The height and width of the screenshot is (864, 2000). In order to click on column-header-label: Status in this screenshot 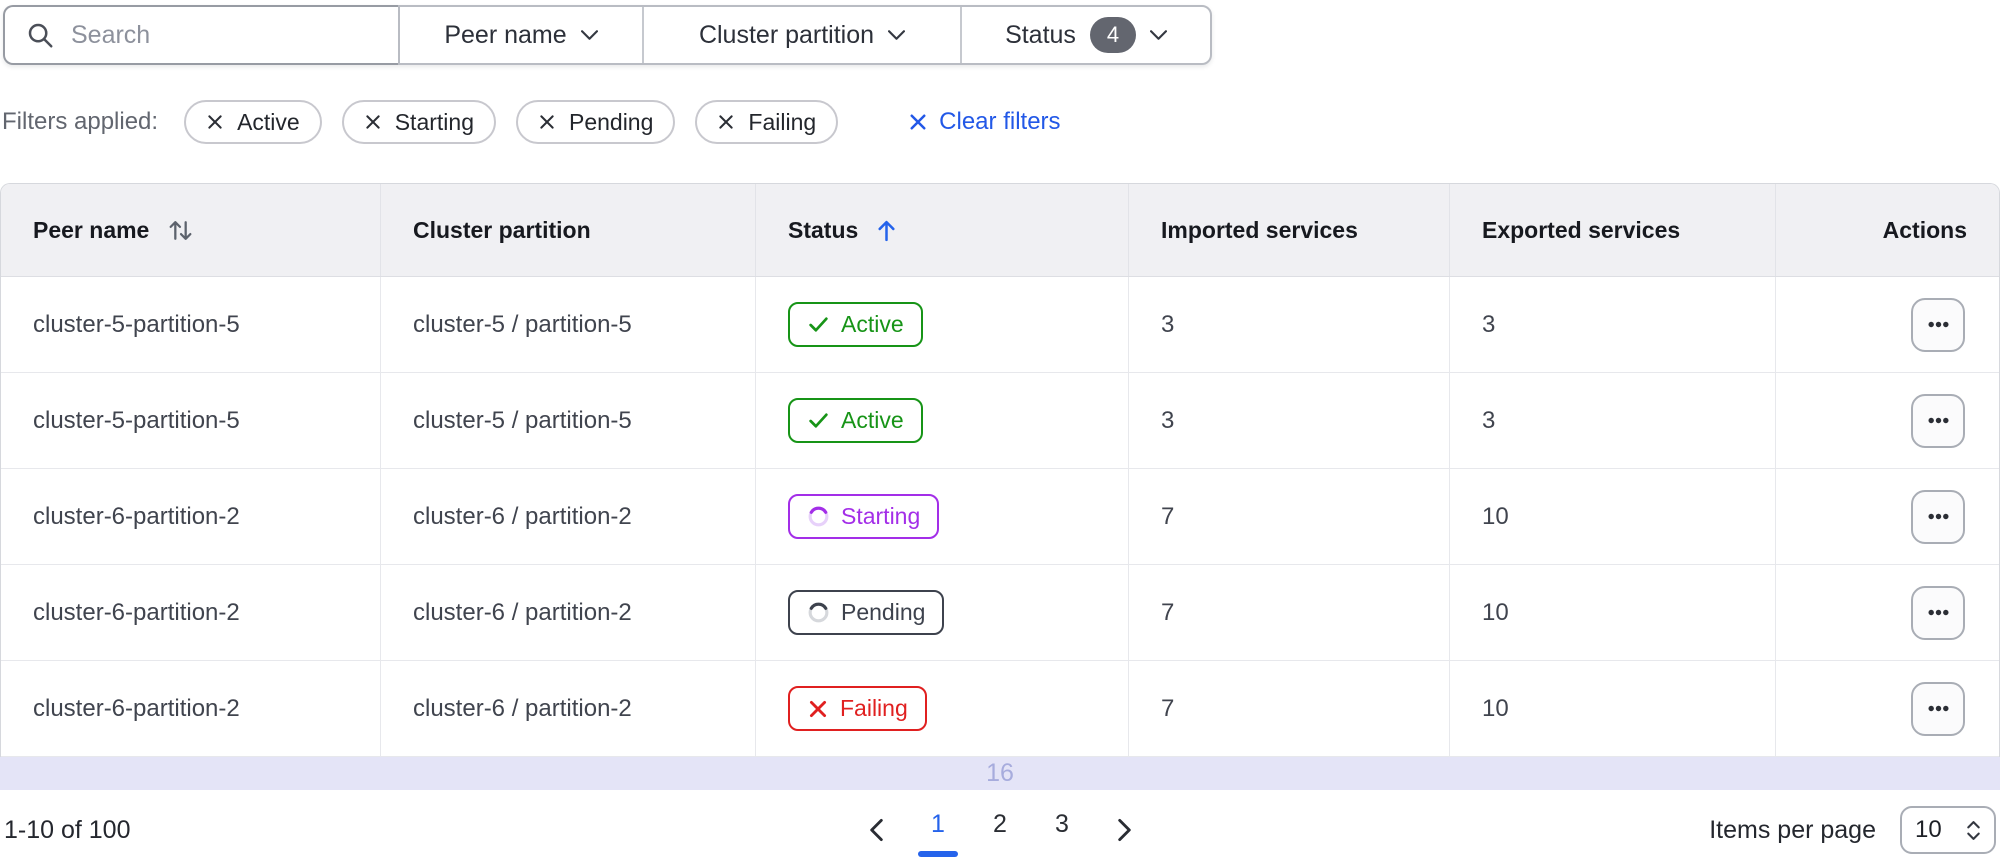, I will do `click(823, 229)`.